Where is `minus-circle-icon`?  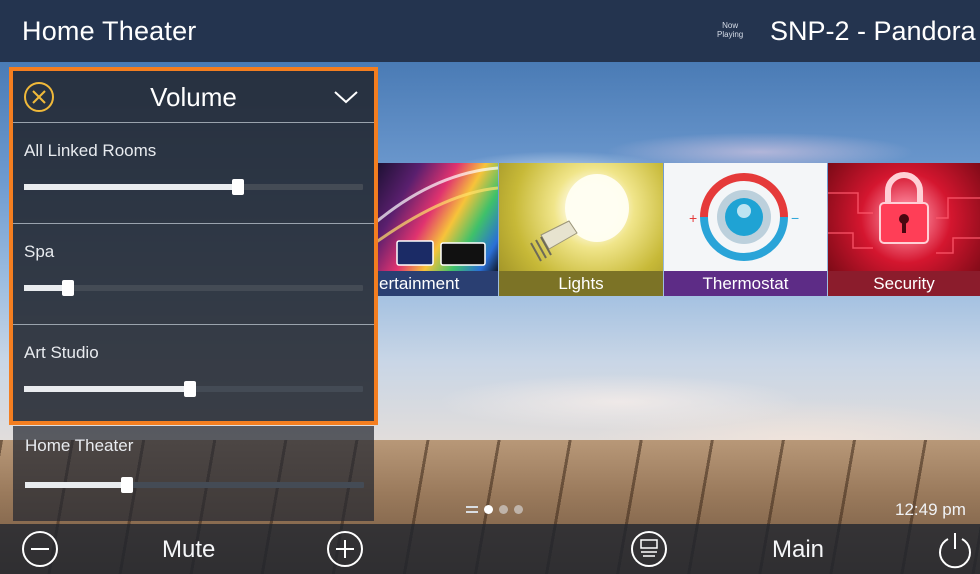 minus-circle-icon is located at coordinates (40, 549).